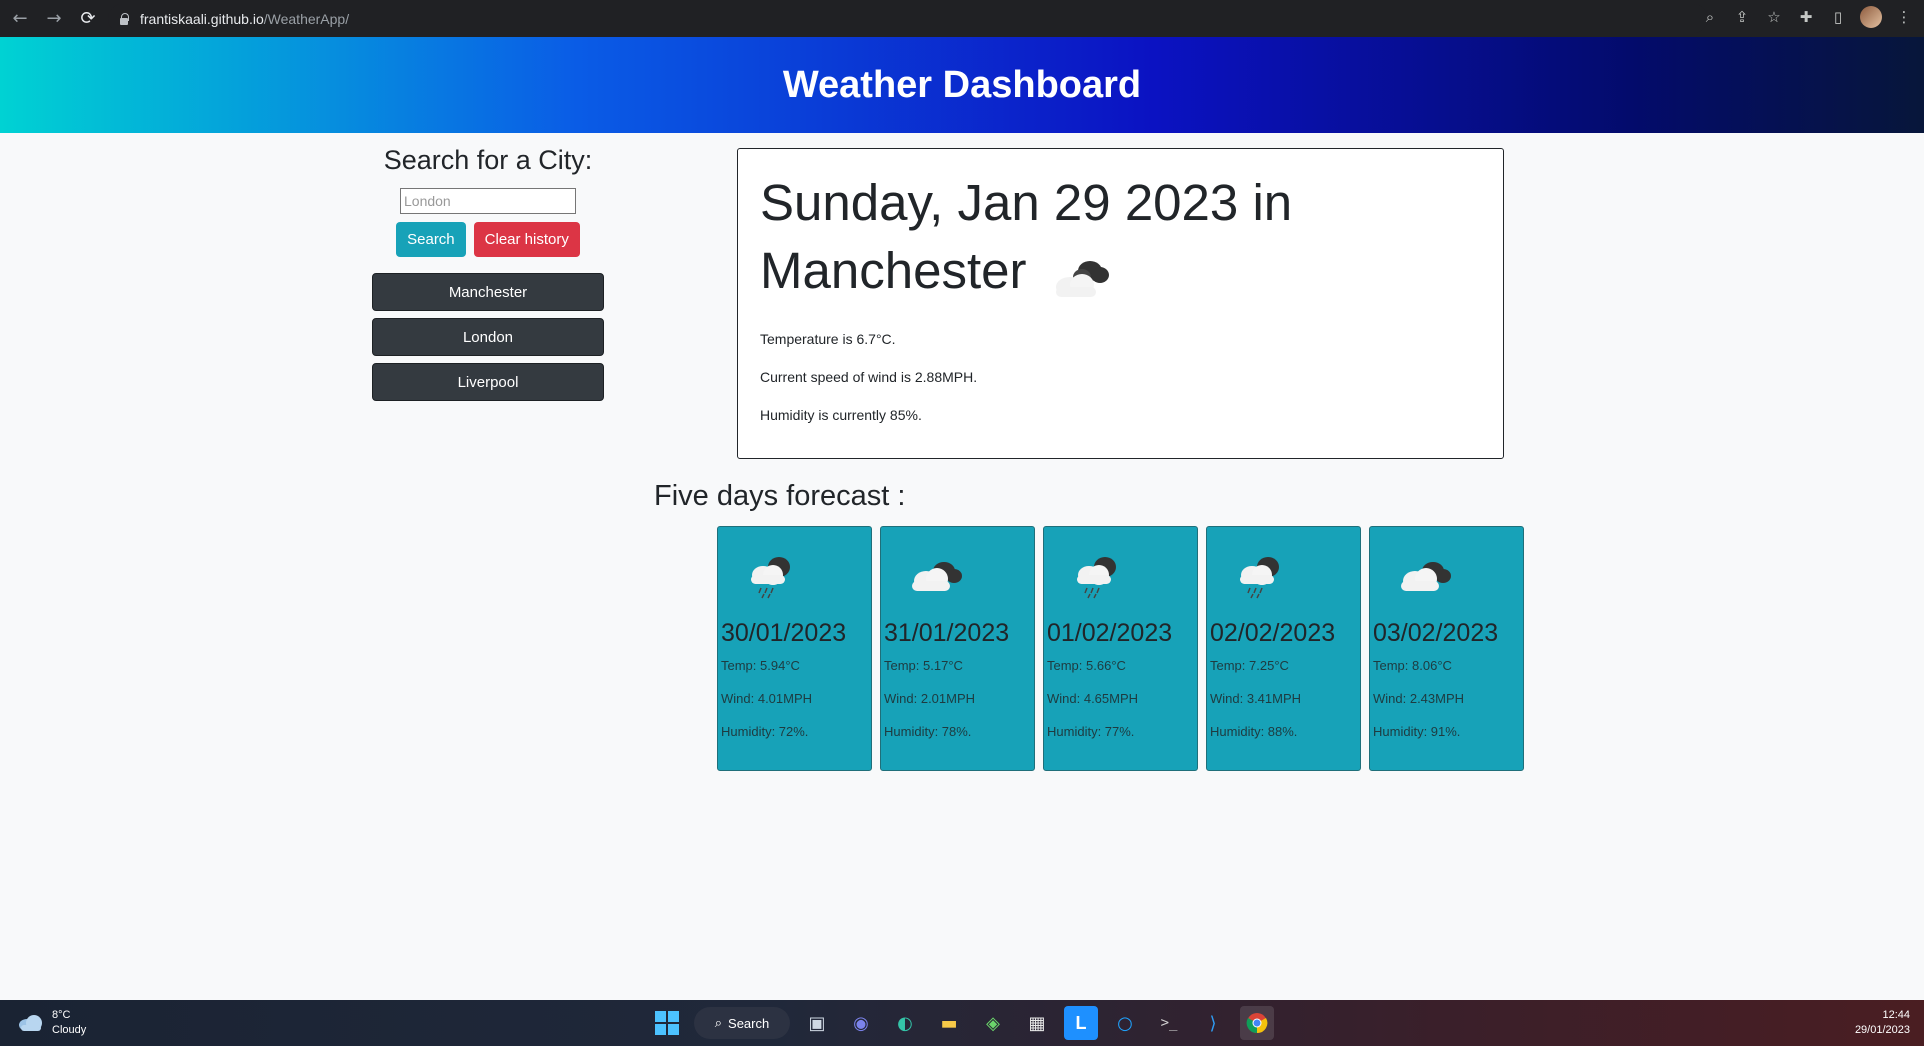 This screenshot has height=1046, width=1924. What do you see at coordinates (861, 1023) in the screenshot?
I see `teams-chat-icon: ◉` at bounding box center [861, 1023].